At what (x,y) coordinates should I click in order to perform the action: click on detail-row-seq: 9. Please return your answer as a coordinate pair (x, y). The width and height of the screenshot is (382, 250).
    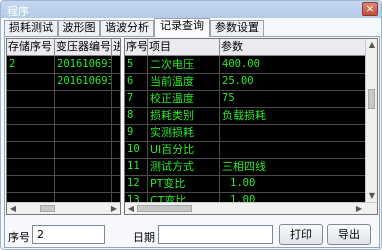
    Looking at the image, I should click on (136, 132).